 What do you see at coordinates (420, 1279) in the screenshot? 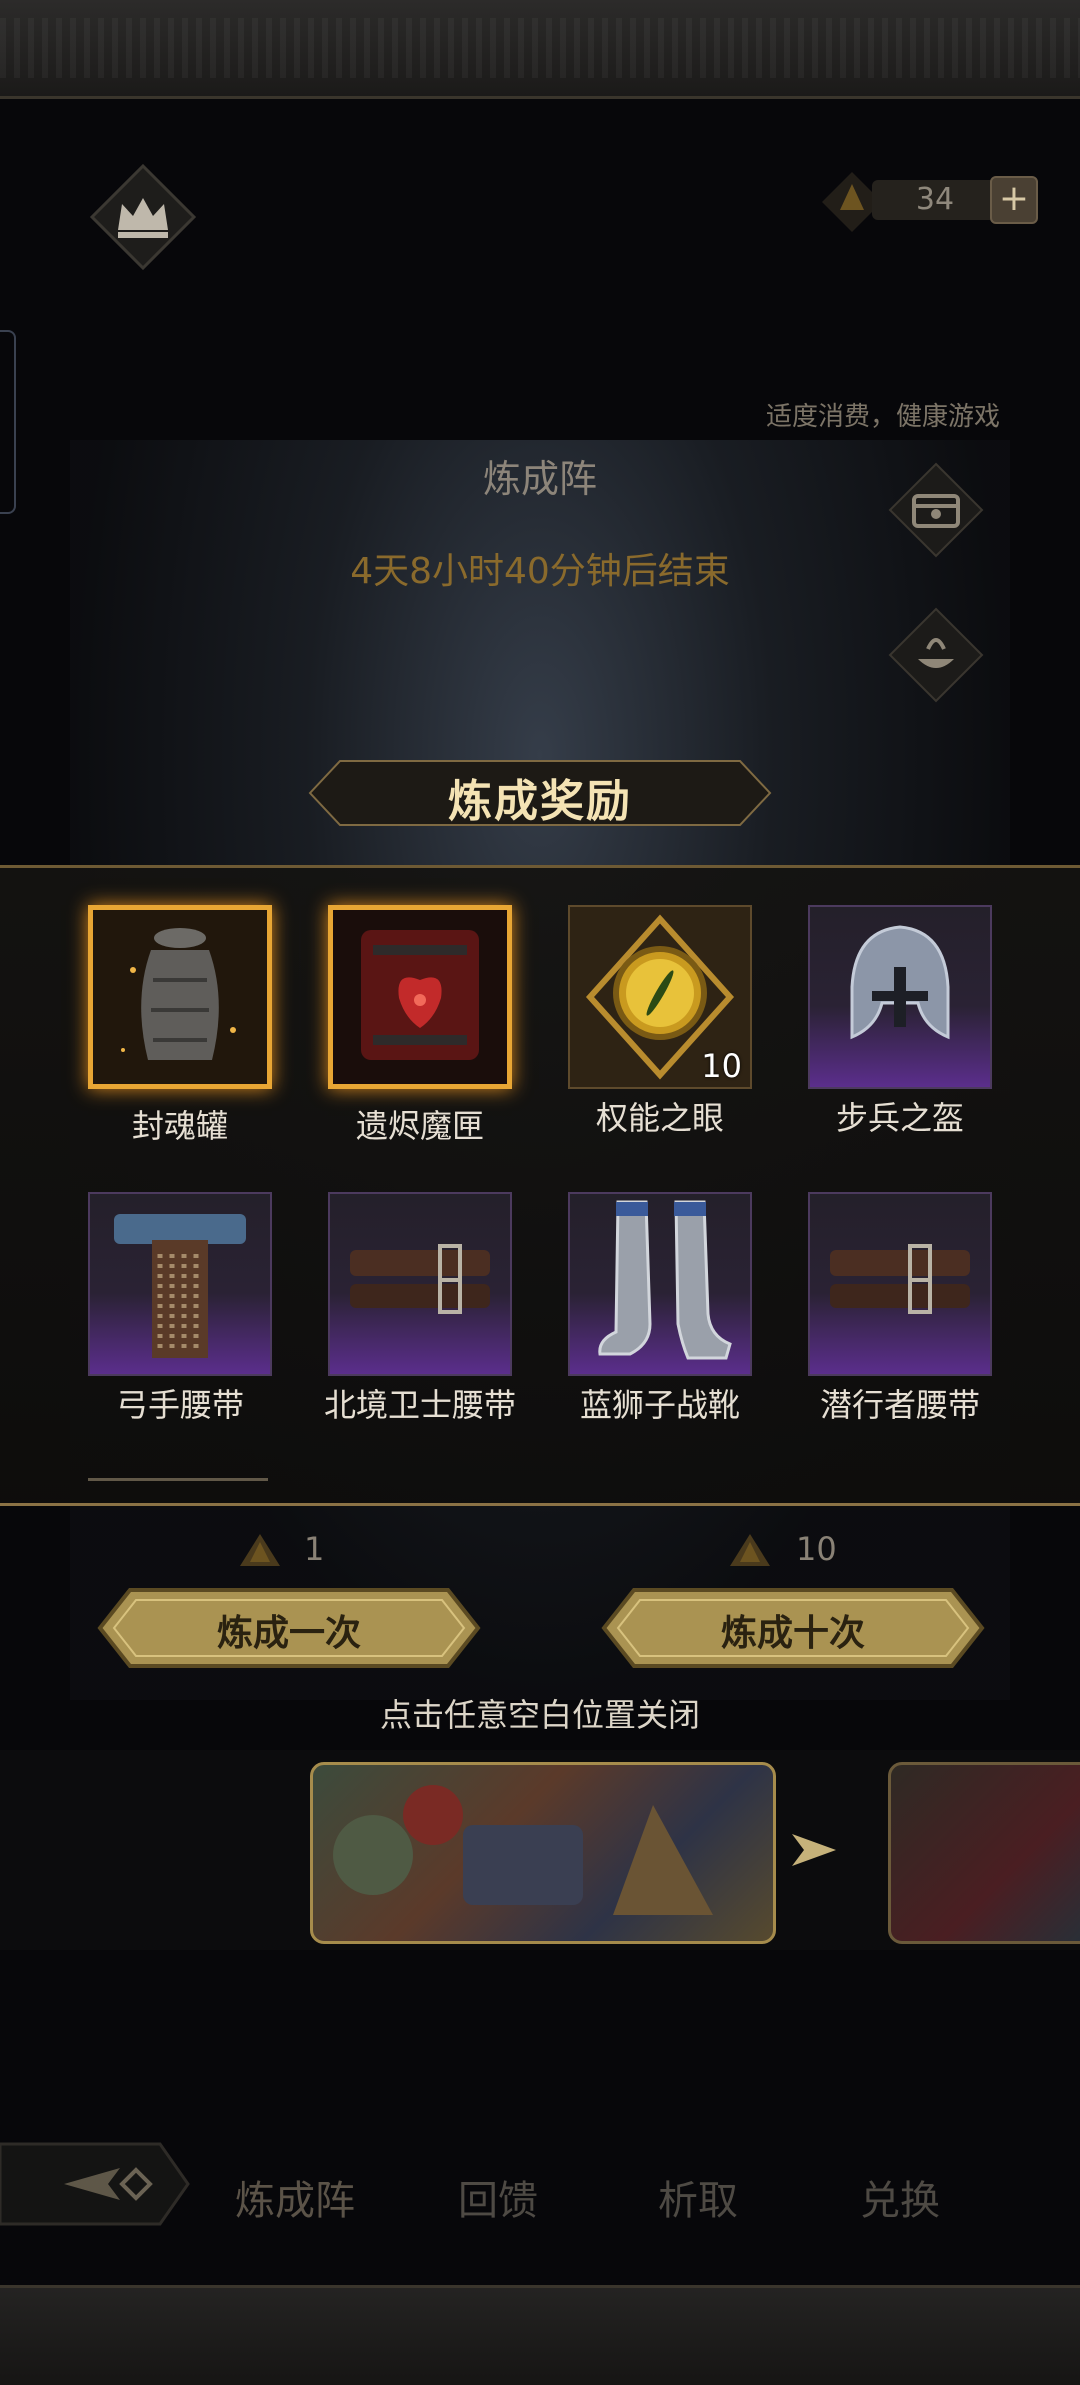
I see `northern-guard-belt-icon` at bounding box center [420, 1279].